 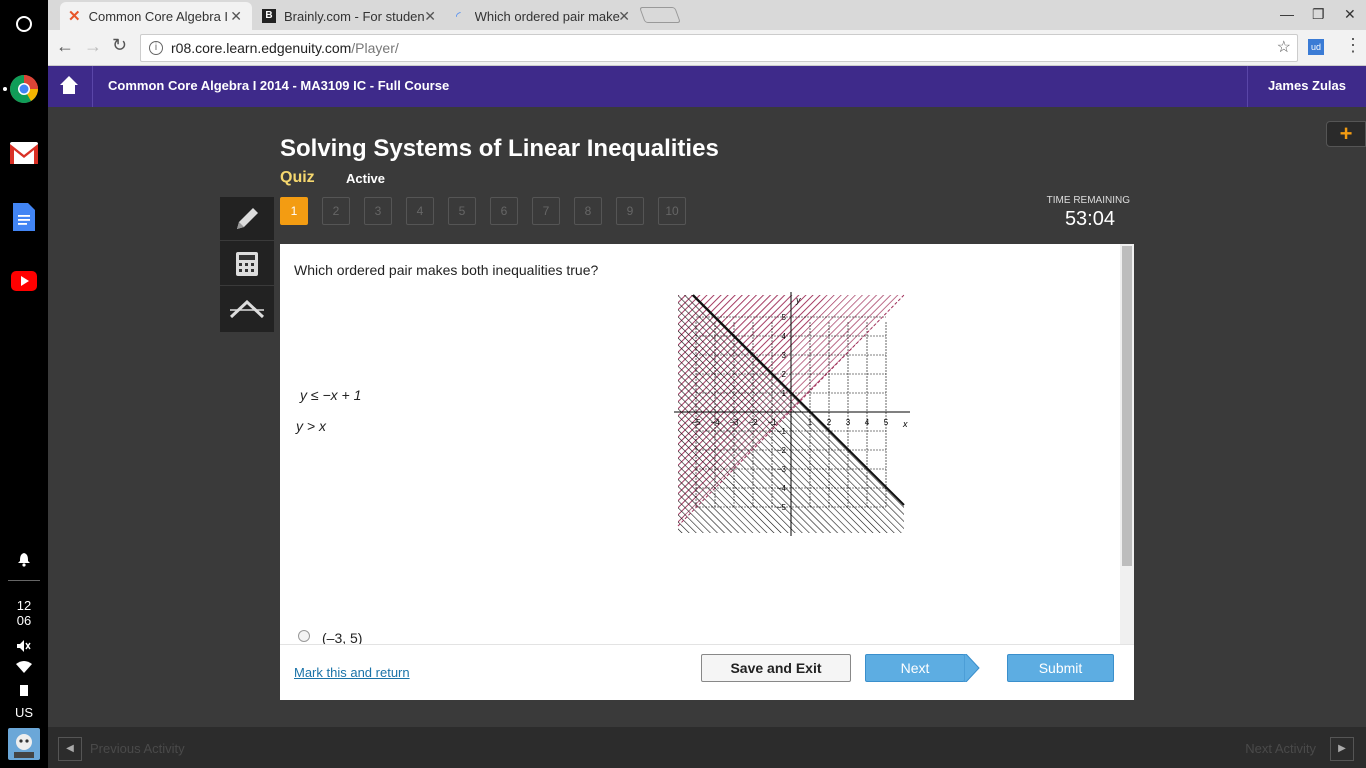 What do you see at coordinates (707, 747) in the screenshot?
I see `activity-nav-bar: ◀ Previous Activity Next Activity ▶` at bounding box center [707, 747].